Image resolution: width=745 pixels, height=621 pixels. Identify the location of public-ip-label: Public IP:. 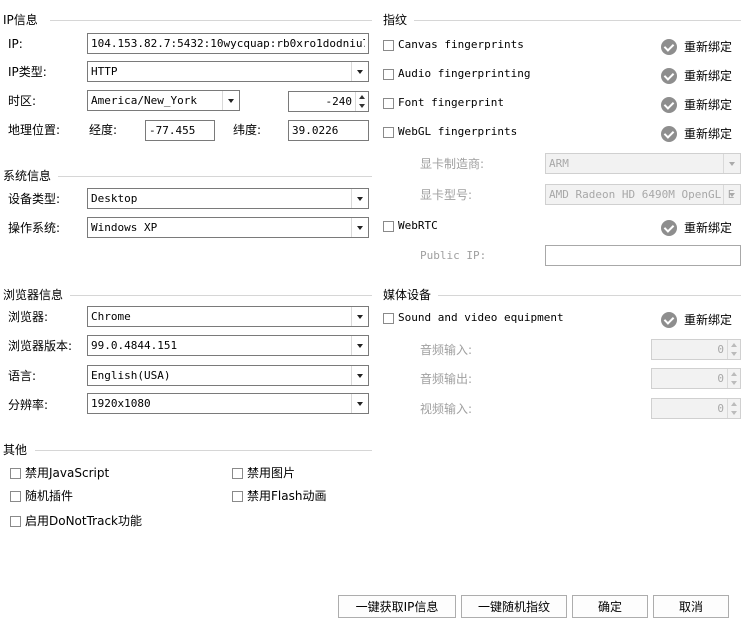
(453, 255).